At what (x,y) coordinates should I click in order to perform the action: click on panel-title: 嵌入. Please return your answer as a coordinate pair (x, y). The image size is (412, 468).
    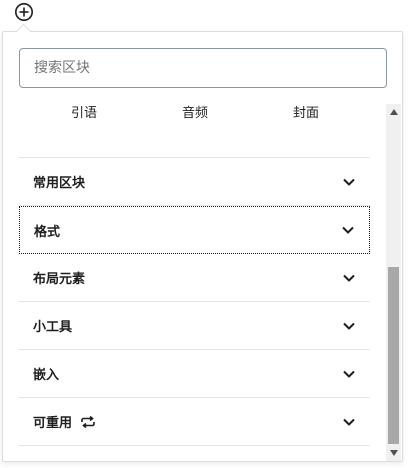
    Looking at the image, I should click on (46, 375).